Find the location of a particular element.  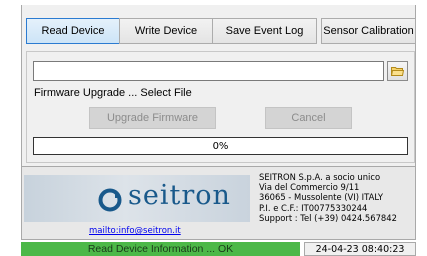

upgrade-firmware-button: Upgrade Firmware is located at coordinates (152, 118).